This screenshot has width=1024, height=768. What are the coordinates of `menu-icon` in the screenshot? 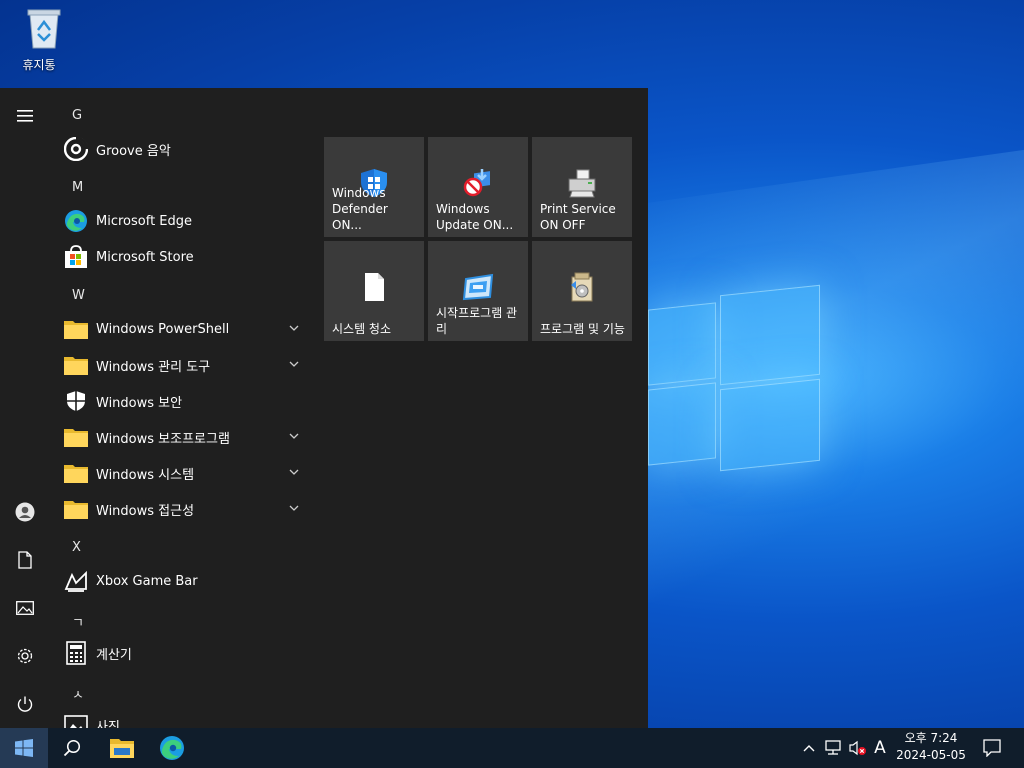 It's located at (25, 116).